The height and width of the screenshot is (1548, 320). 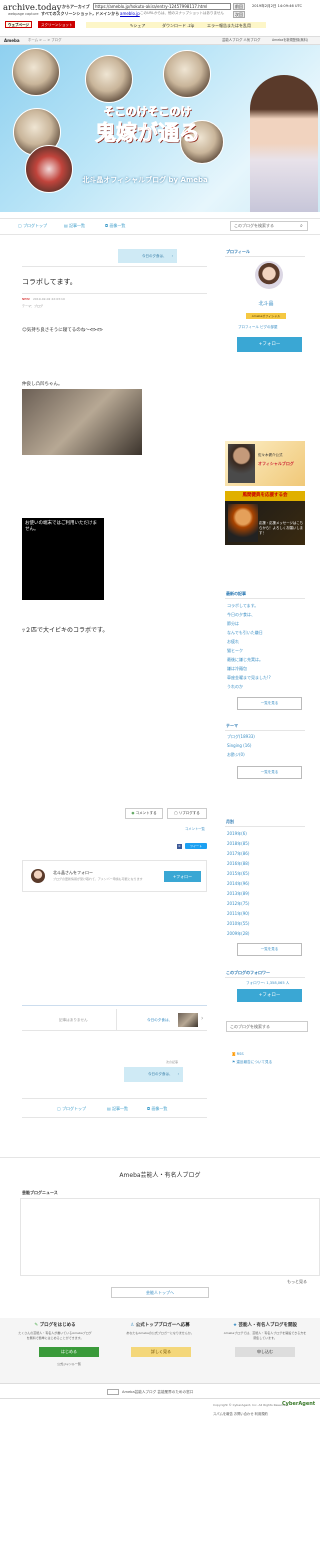 I want to click on archive-entry: 2013年(89), so click(x=238, y=894).